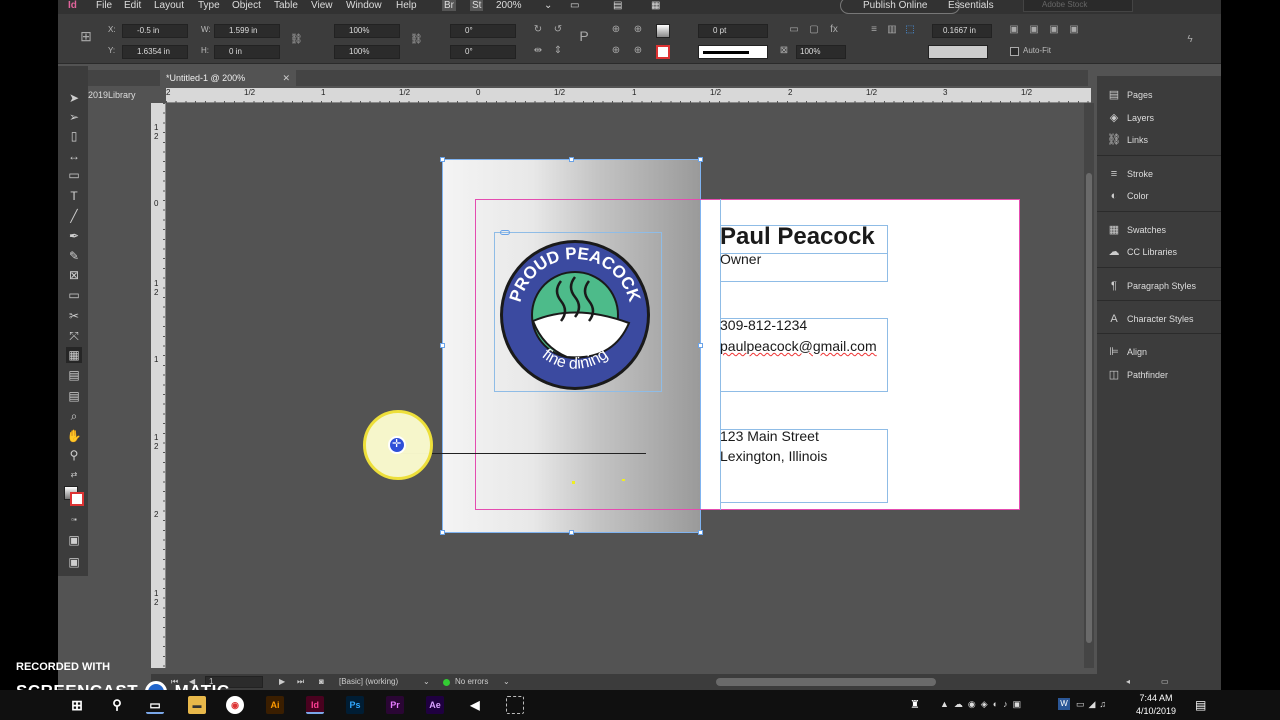 The image size is (1280, 720). What do you see at coordinates (616, 51) in the screenshot?
I see `select-next-icon: ⊕` at bounding box center [616, 51].